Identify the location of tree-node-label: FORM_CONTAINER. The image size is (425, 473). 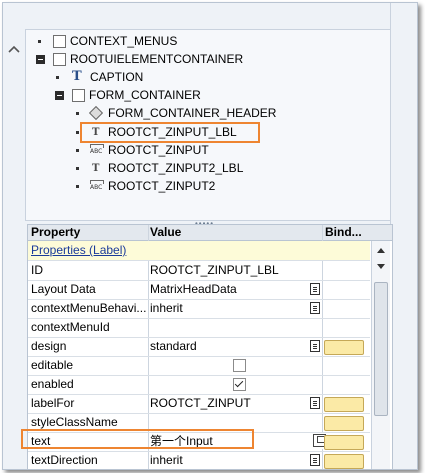
(145, 95).